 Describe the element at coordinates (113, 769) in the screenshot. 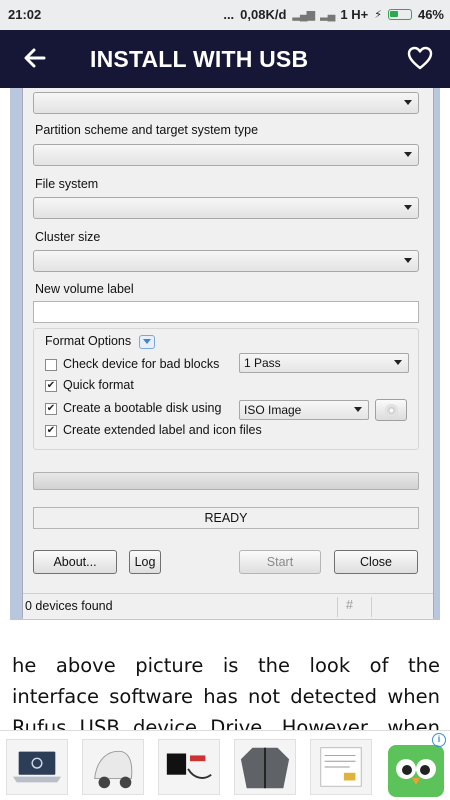

I see `scooter-icon` at that location.